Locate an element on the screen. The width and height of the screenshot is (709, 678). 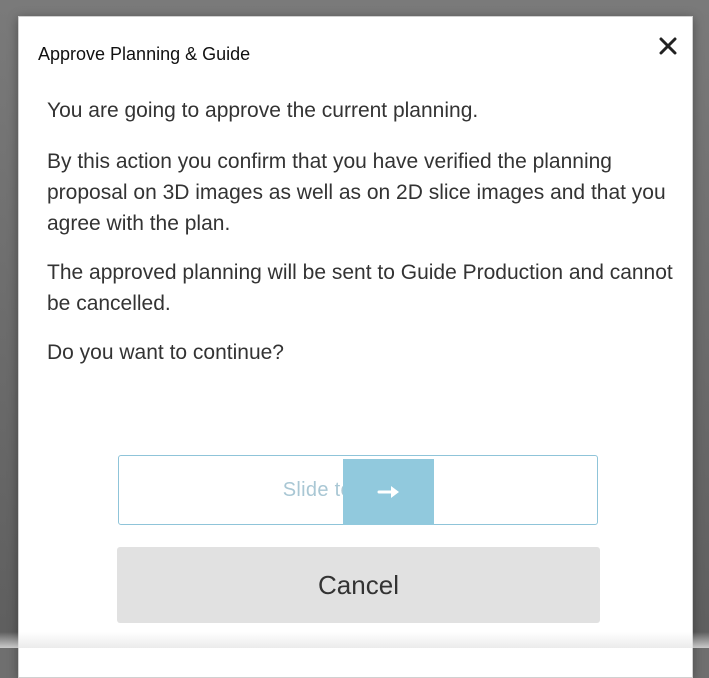
close-icon is located at coordinates (668, 46).